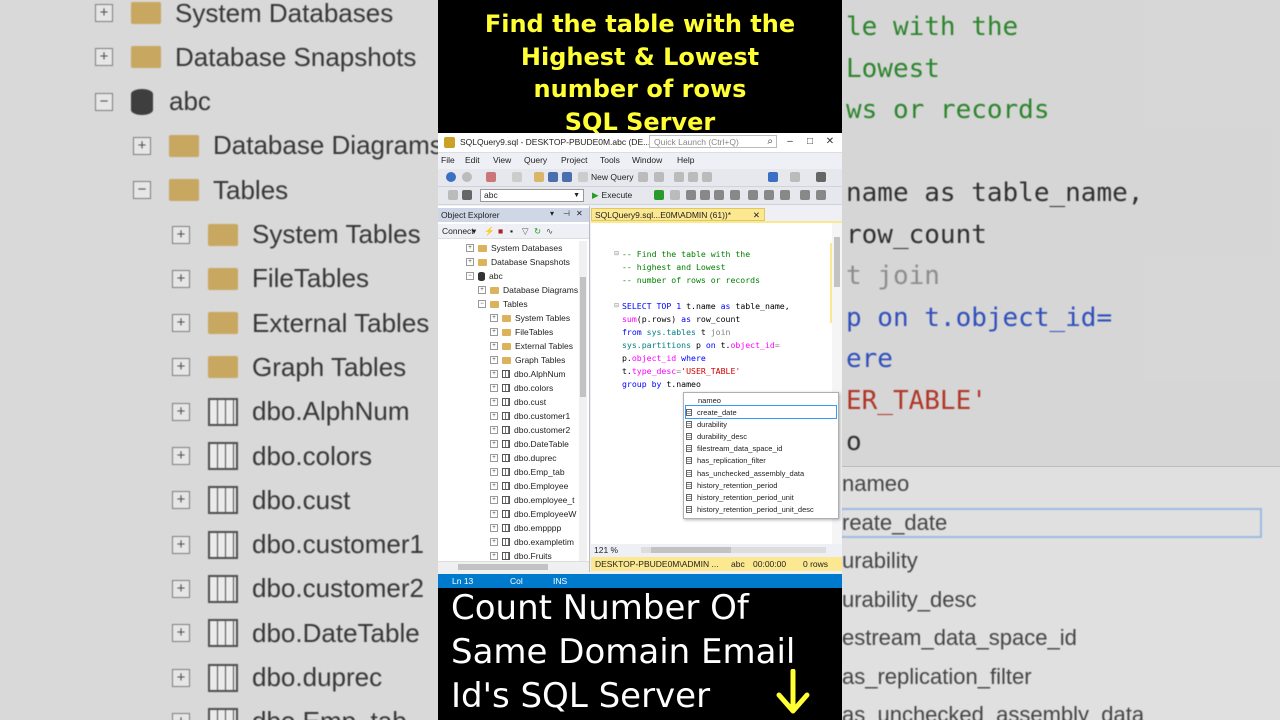 The height and width of the screenshot is (720, 1280). Describe the element at coordinates (691, 280) in the screenshot. I see `code-line: -- number of rows or records` at that location.